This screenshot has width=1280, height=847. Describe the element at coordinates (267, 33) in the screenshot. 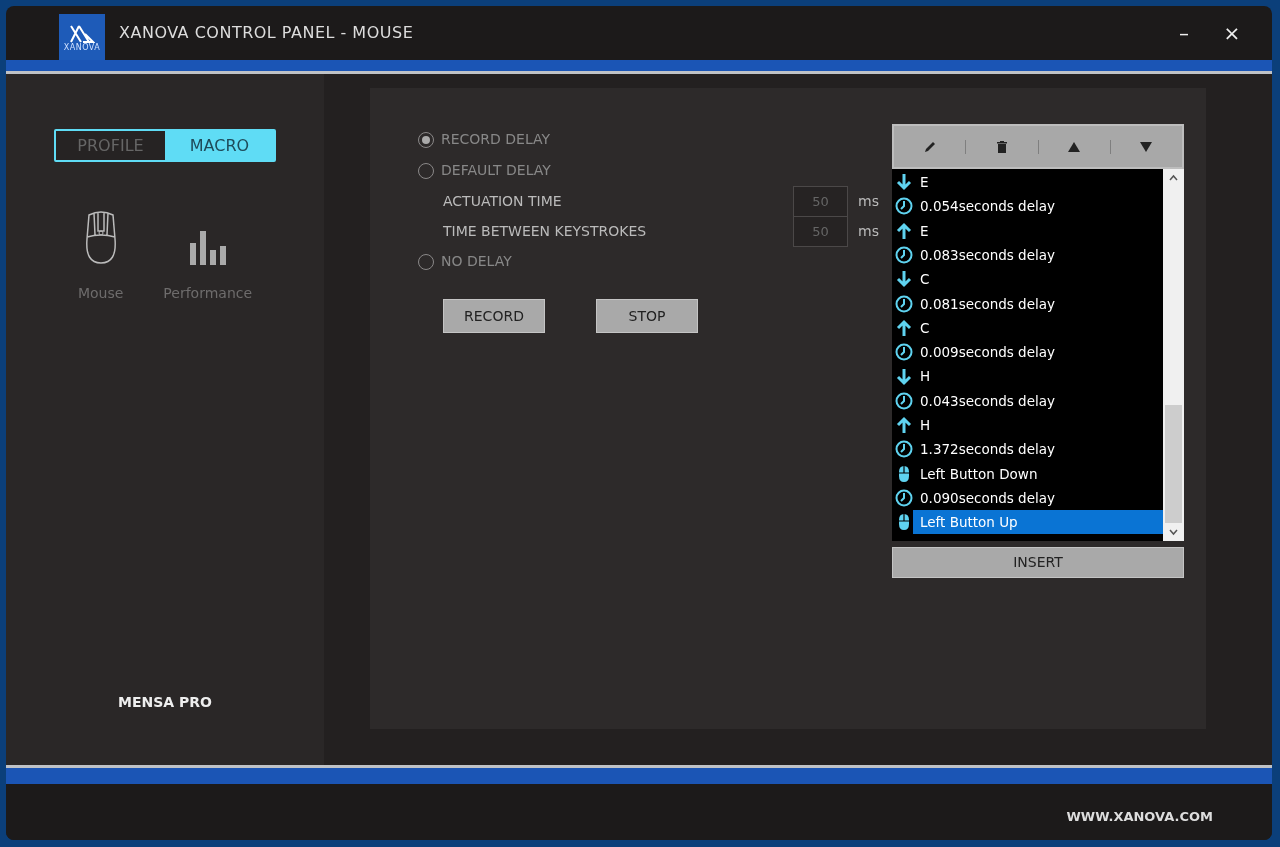

I see `window-title: XANOVA CONTROL PANEL - MOUSE` at that location.